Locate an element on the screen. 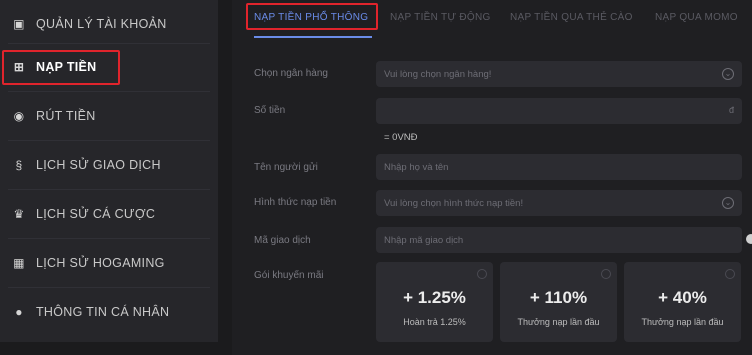 This screenshot has width=752, height=355. sidebar-item-transaction-history: § LỊCH SỬ GIAO DỊCH is located at coordinates (109, 165).